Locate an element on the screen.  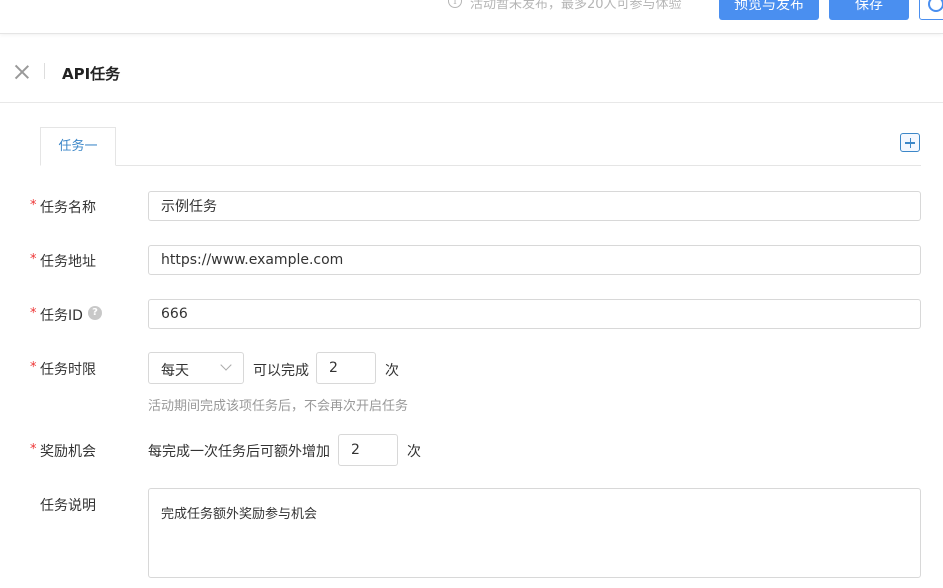
page-title: API任务 is located at coordinates (91, 74).